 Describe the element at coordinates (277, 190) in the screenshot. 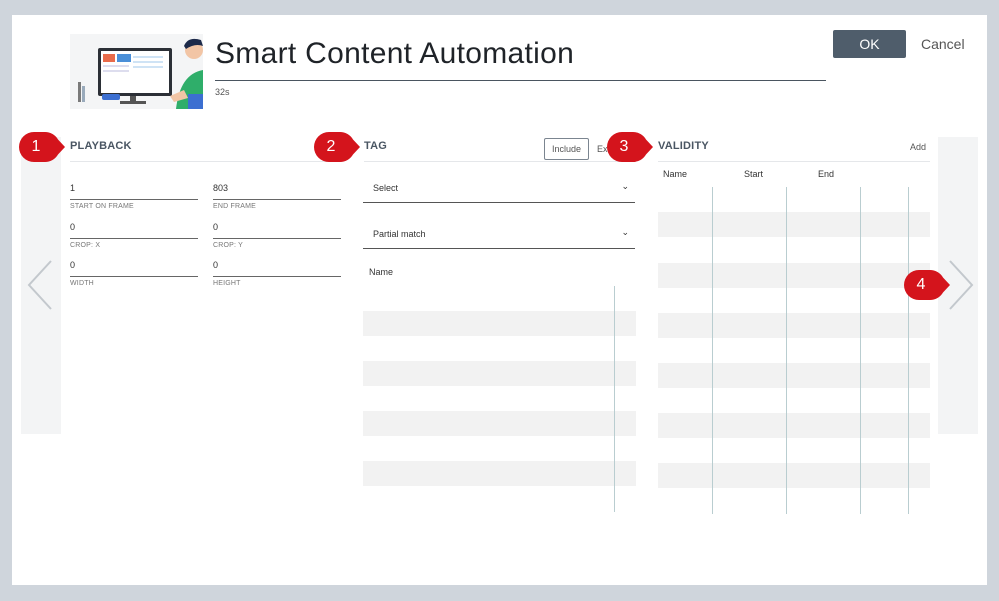

I see `end-frame-input: 803` at that location.